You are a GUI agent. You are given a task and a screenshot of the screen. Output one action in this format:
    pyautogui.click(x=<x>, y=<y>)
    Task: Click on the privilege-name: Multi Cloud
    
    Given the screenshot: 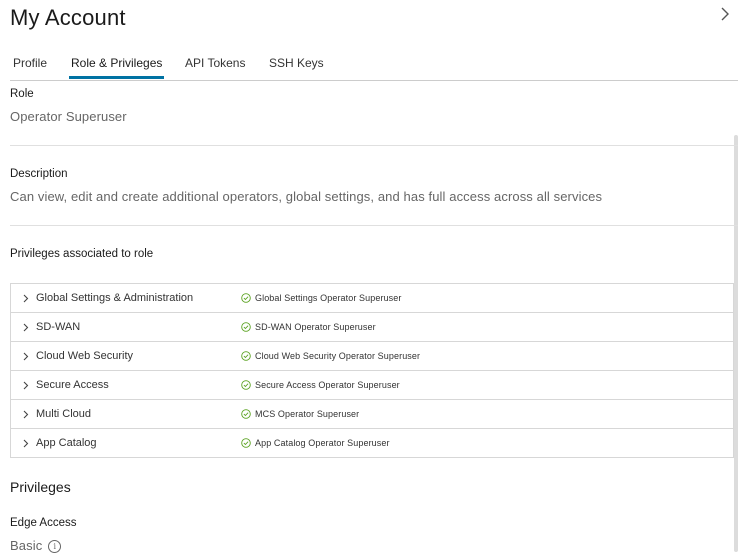 What is the action you would take?
    pyautogui.click(x=64, y=414)
    